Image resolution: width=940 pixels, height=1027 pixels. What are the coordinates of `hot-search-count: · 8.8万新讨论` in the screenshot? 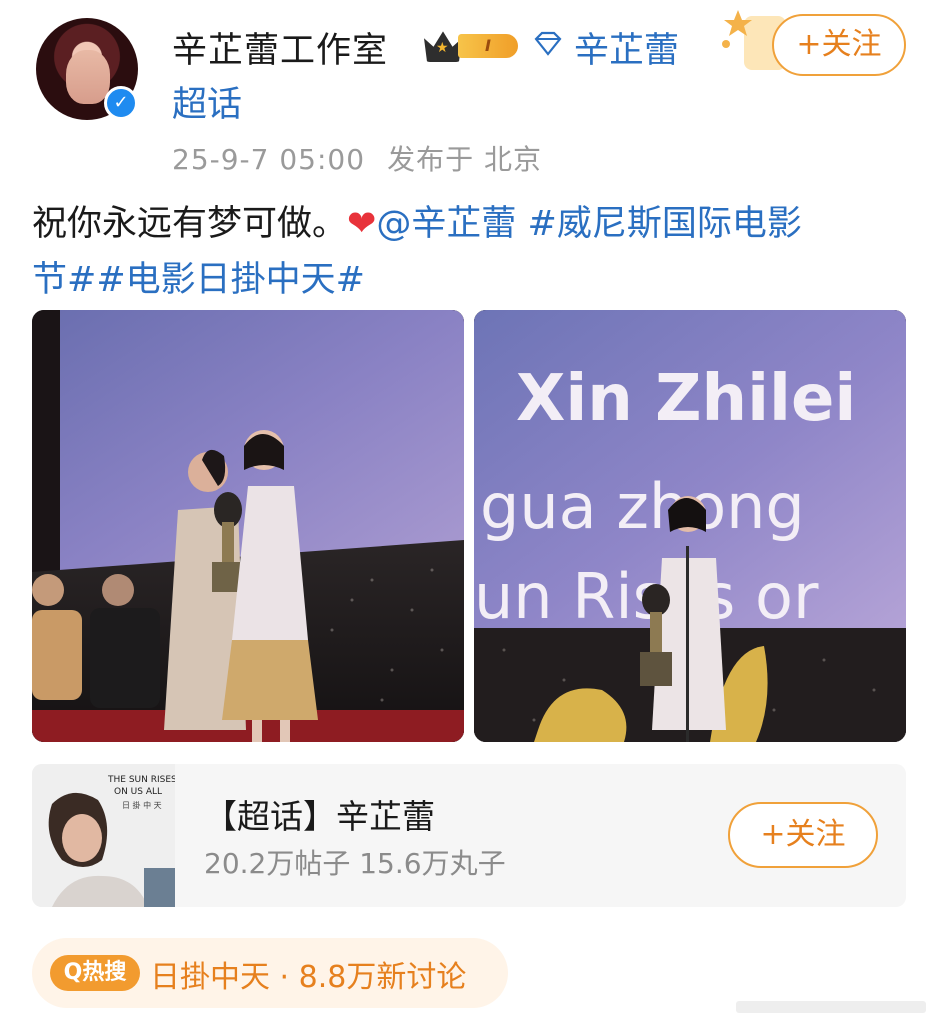 It's located at (373, 977).